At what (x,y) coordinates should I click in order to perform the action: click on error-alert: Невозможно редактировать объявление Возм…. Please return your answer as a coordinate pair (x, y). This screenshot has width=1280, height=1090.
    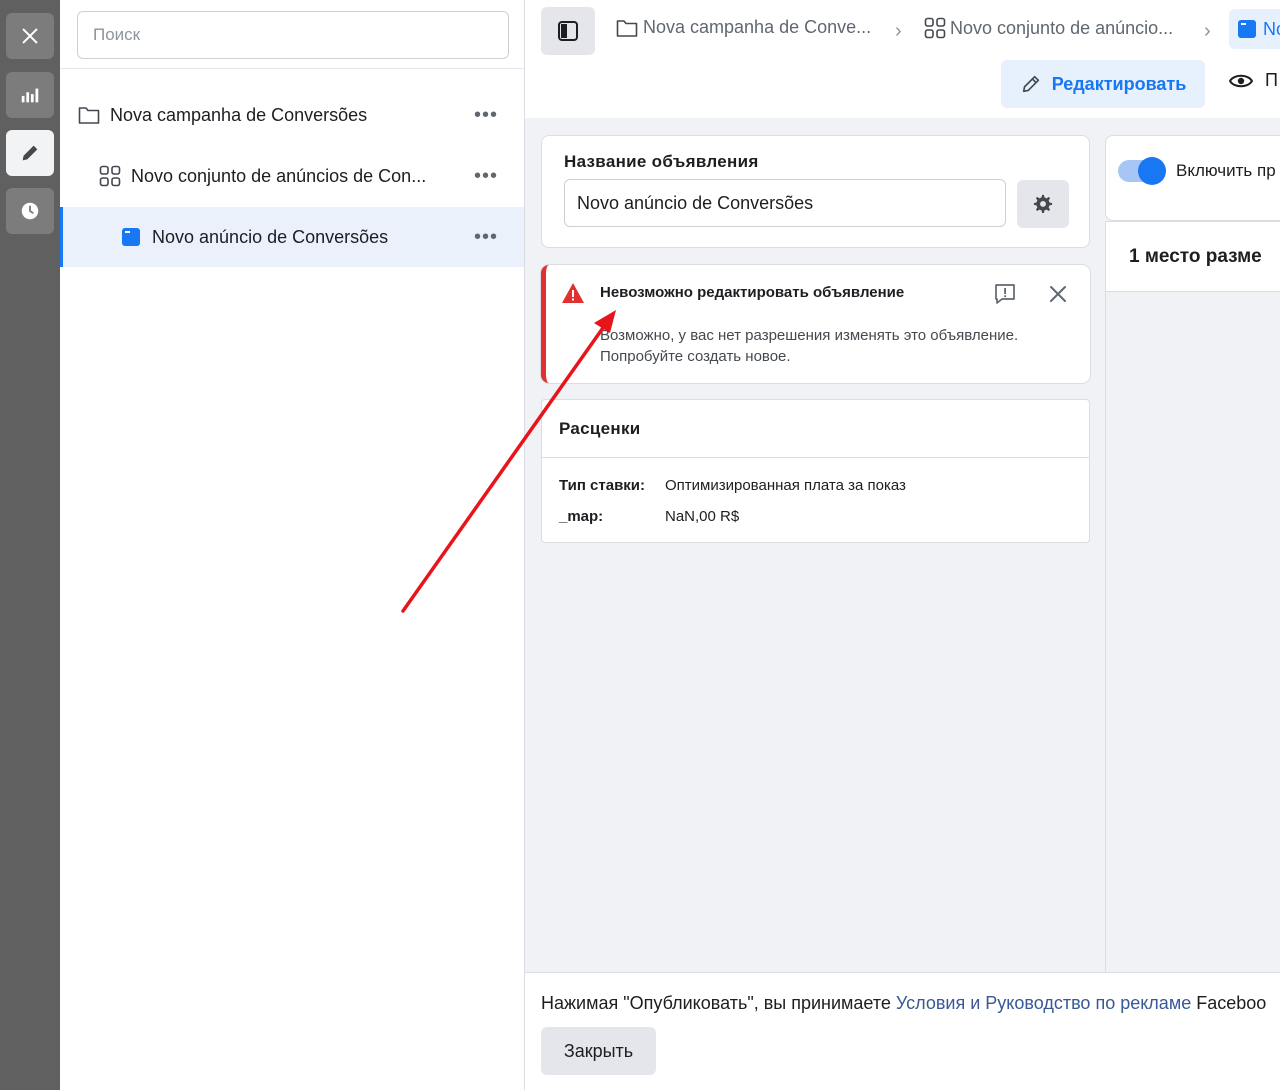
    Looking at the image, I should click on (815, 324).